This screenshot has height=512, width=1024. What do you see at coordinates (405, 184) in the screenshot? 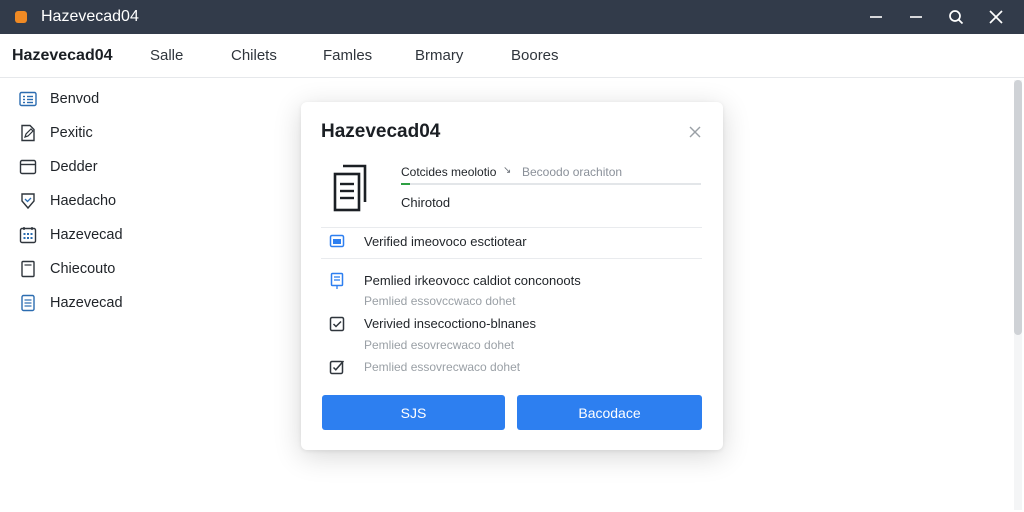
I see `progress-bar-fill` at bounding box center [405, 184].